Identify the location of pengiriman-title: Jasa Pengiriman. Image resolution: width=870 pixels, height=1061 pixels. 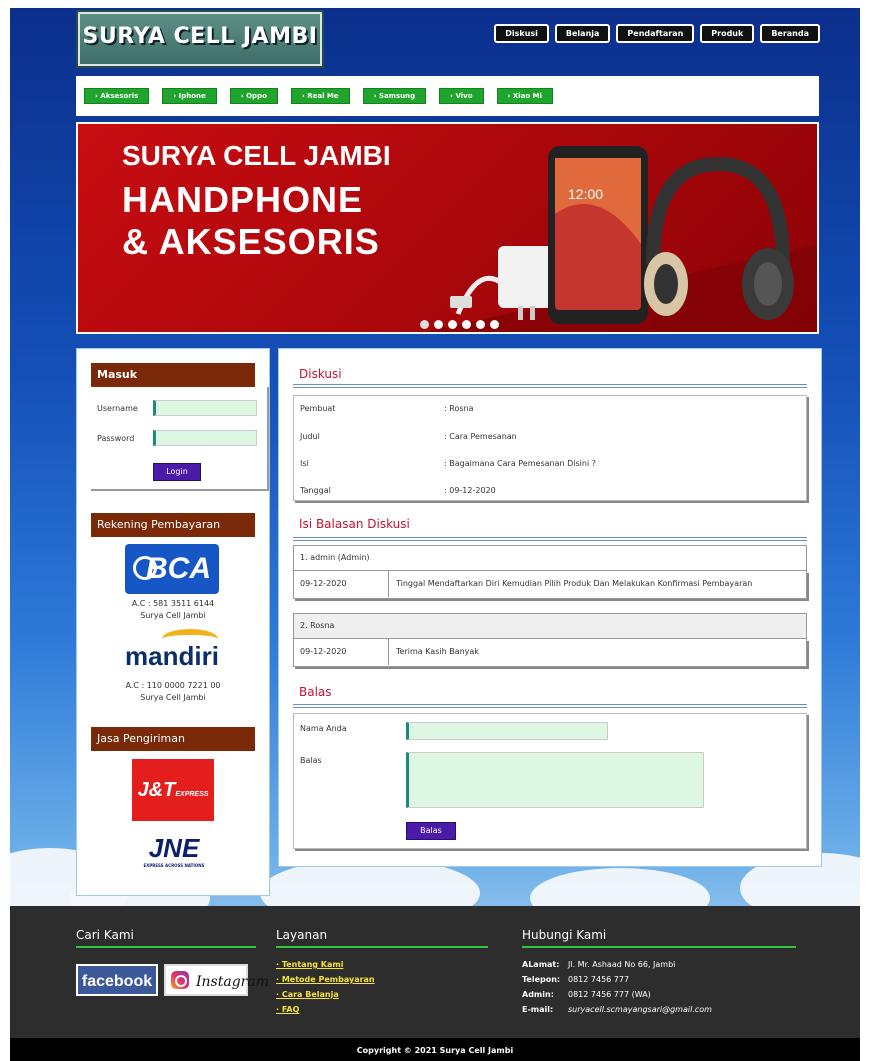
(173, 739).